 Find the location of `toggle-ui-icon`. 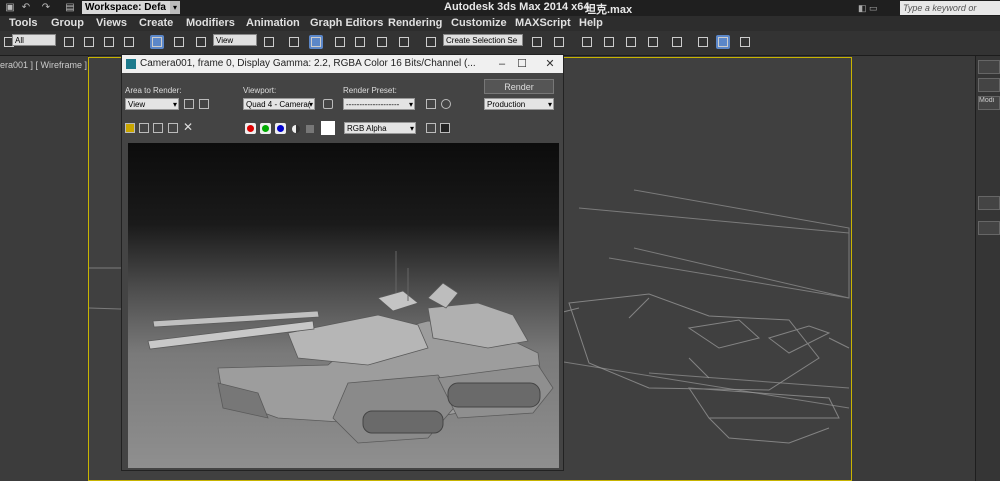

toggle-ui-icon is located at coordinates (431, 128).